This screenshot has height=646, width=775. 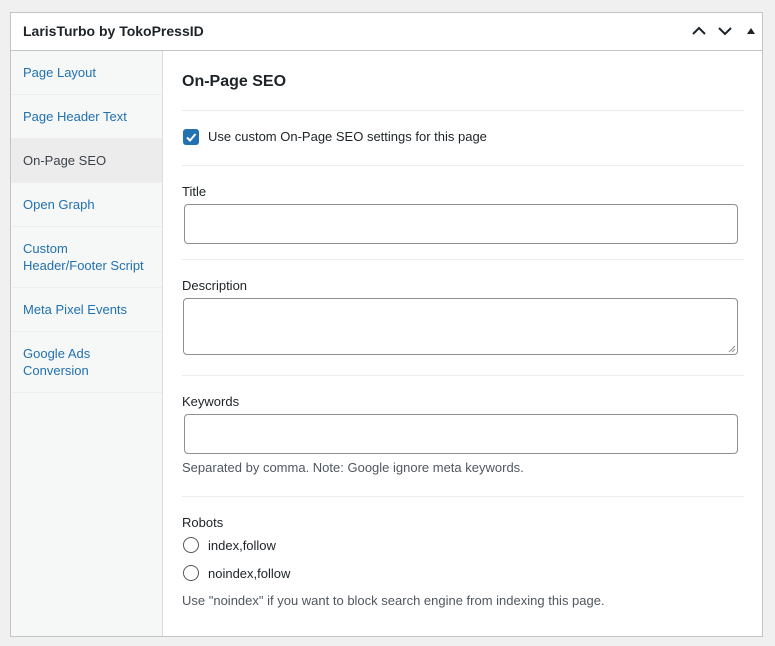 I want to click on description-textarea, so click(x=460, y=326).